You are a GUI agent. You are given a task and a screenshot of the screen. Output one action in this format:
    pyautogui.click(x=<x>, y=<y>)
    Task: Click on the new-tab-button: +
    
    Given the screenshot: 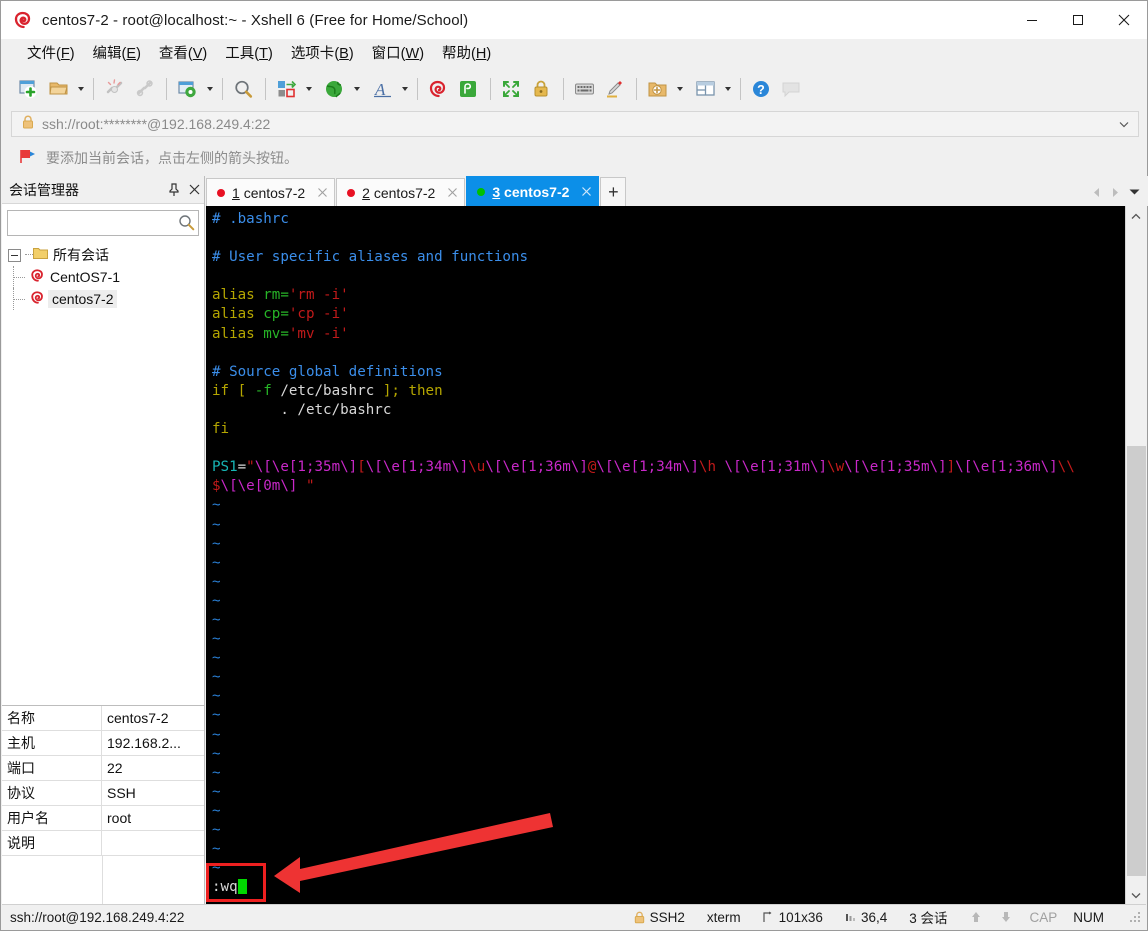 What is the action you would take?
    pyautogui.click(x=613, y=191)
    